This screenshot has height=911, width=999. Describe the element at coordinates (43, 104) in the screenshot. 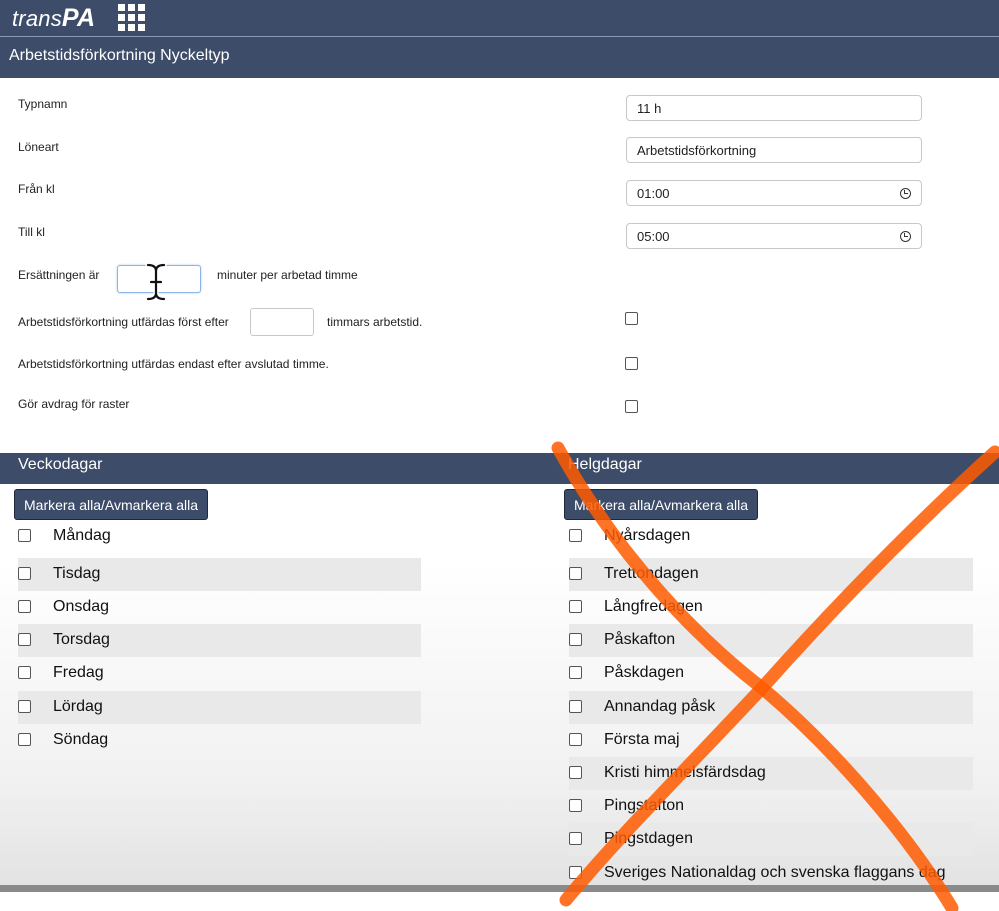

I see `typnamn-label: Typnamn` at that location.